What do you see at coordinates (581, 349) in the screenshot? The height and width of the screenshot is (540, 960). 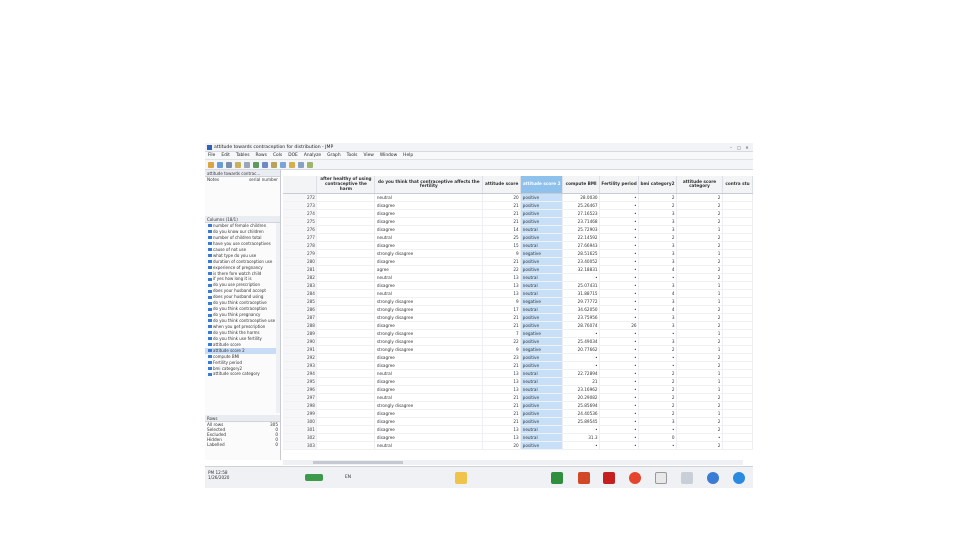 I see `table-cell: 20.77662` at bounding box center [581, 349].